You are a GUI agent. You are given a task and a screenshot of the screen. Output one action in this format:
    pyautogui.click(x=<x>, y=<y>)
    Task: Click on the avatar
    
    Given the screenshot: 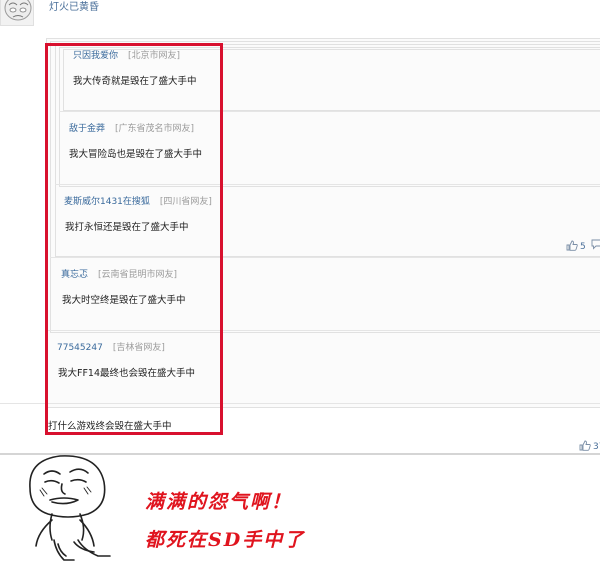 What is the action you would take?
    pyautogui.click(x=17, y=13)
    